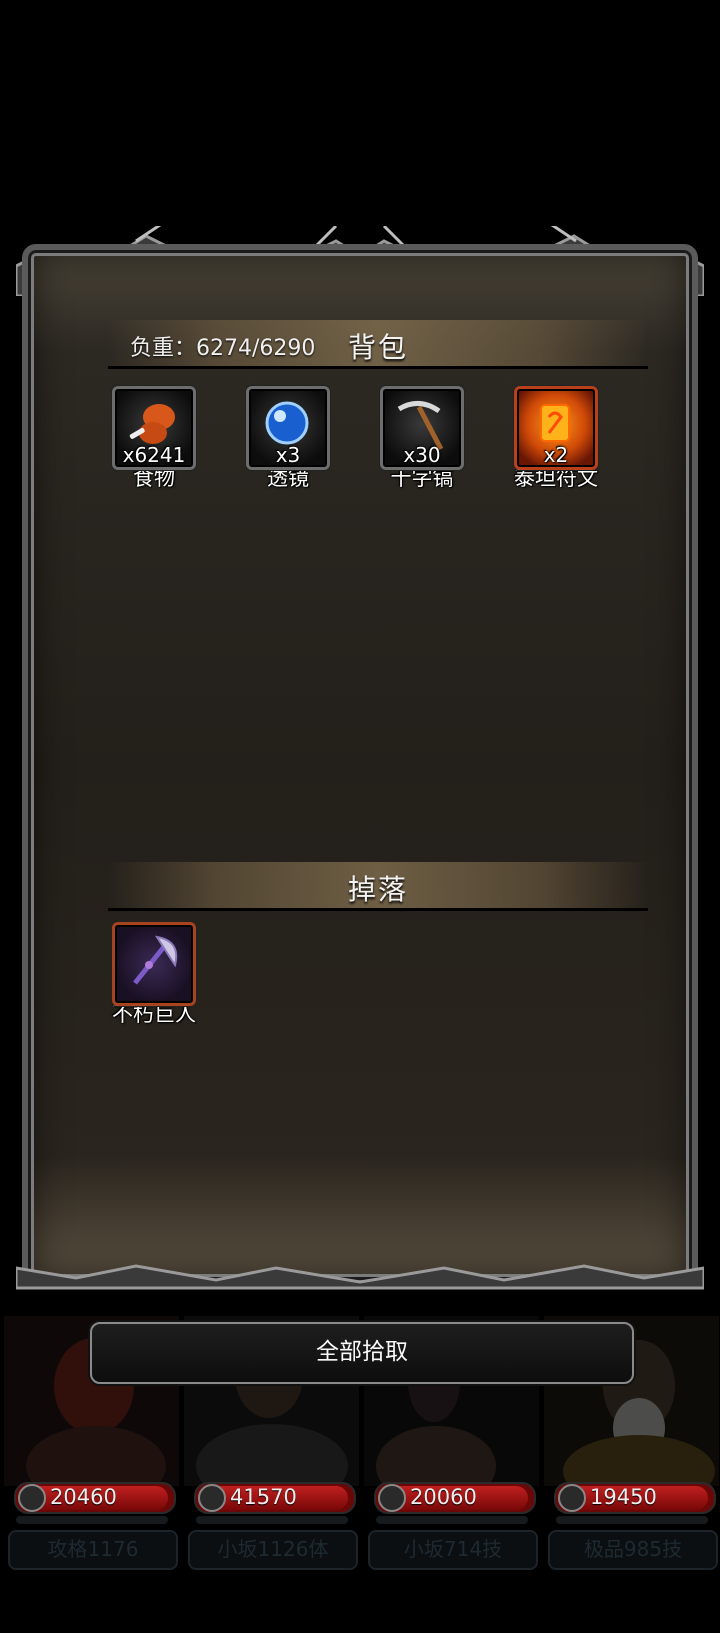 This screenshot has width=720, height=1633. I want to click on backpack-item-pickaxe: x30 十字镐, so click(422, 439).